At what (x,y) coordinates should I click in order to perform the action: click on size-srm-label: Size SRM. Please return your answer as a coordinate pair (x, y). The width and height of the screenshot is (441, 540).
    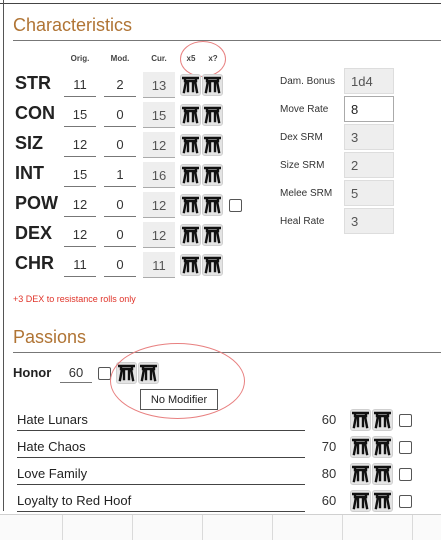
    Looking at the image, I should click on (302, 165).